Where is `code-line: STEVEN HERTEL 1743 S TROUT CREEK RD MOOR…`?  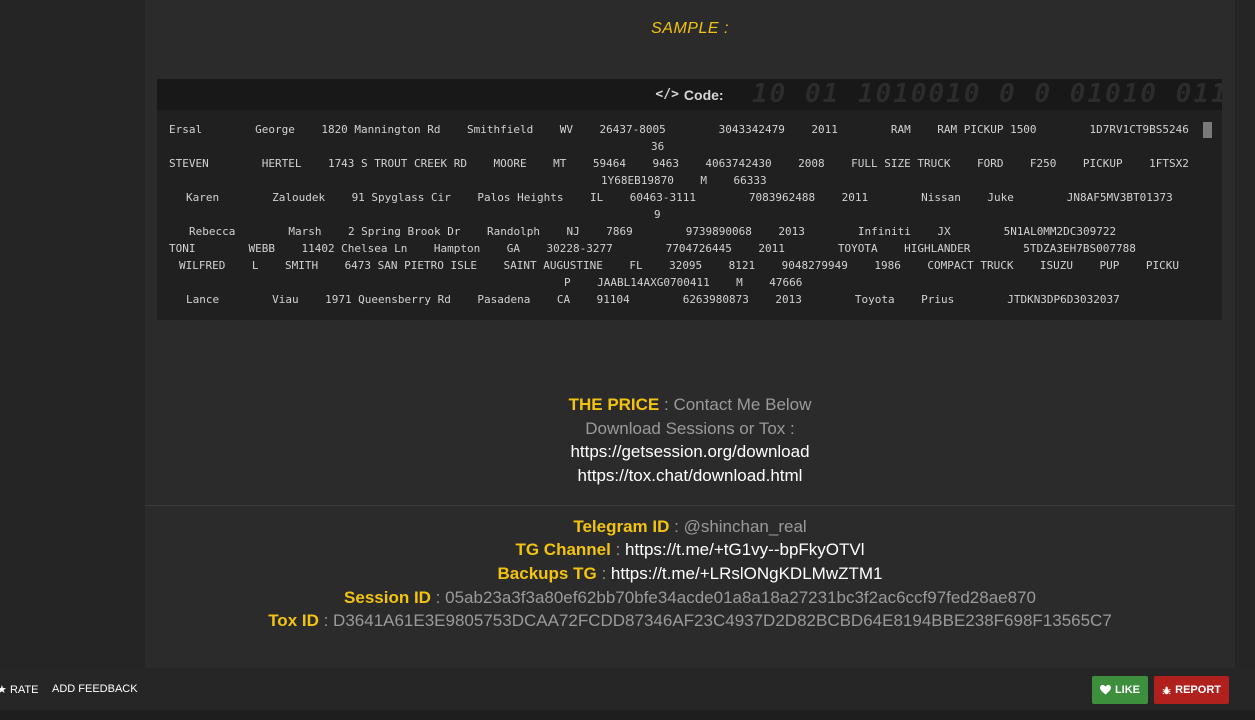
code-line: STEVEN HERTEL 1743 S TROUT CREEK RD MOOR… is located at coordinates (679, 163).